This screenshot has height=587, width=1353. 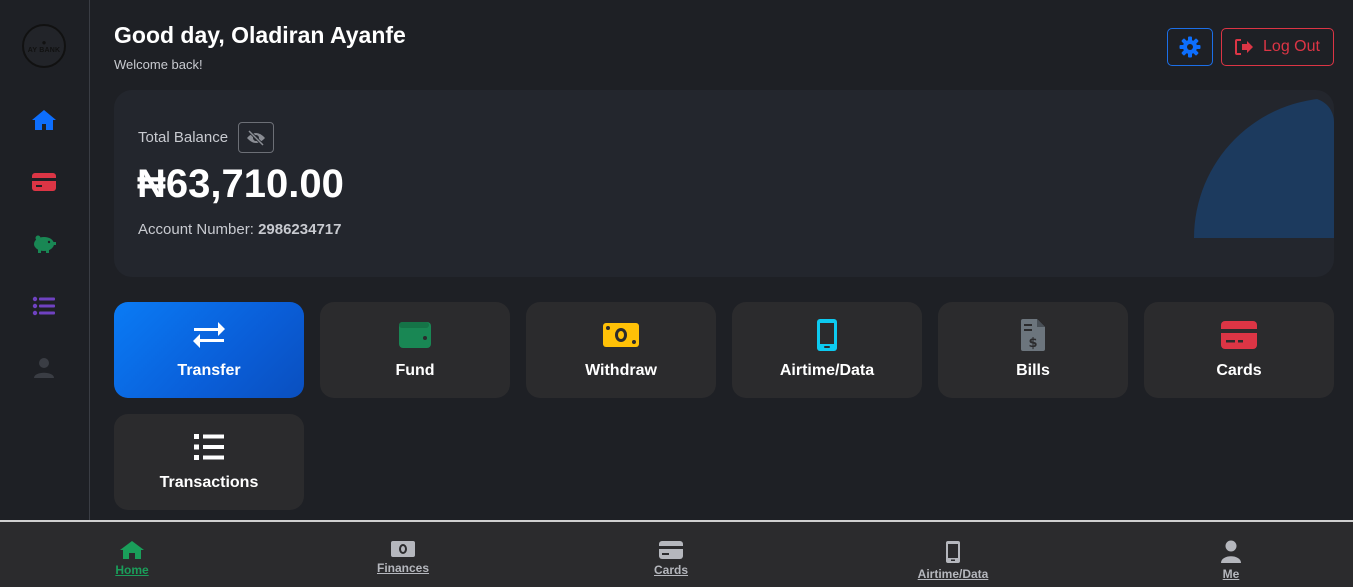 I want to click on piggy-bank-icon, so click(x=45, y=244).